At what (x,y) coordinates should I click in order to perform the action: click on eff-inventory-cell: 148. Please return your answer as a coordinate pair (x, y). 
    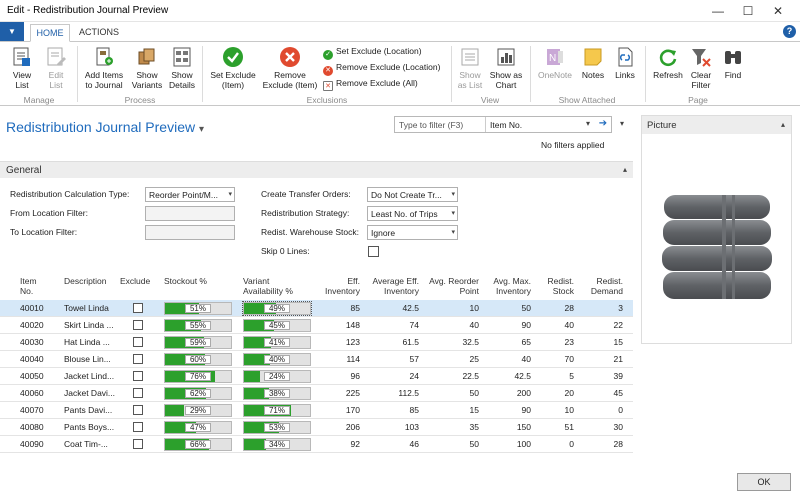
    Looking at the image, I should click on (339, 325).